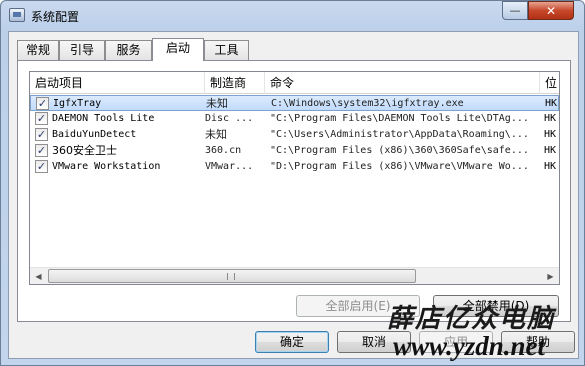 This screenshot has width=585, height=366. I want to click on close-icon: ✕, so click(551, 10).